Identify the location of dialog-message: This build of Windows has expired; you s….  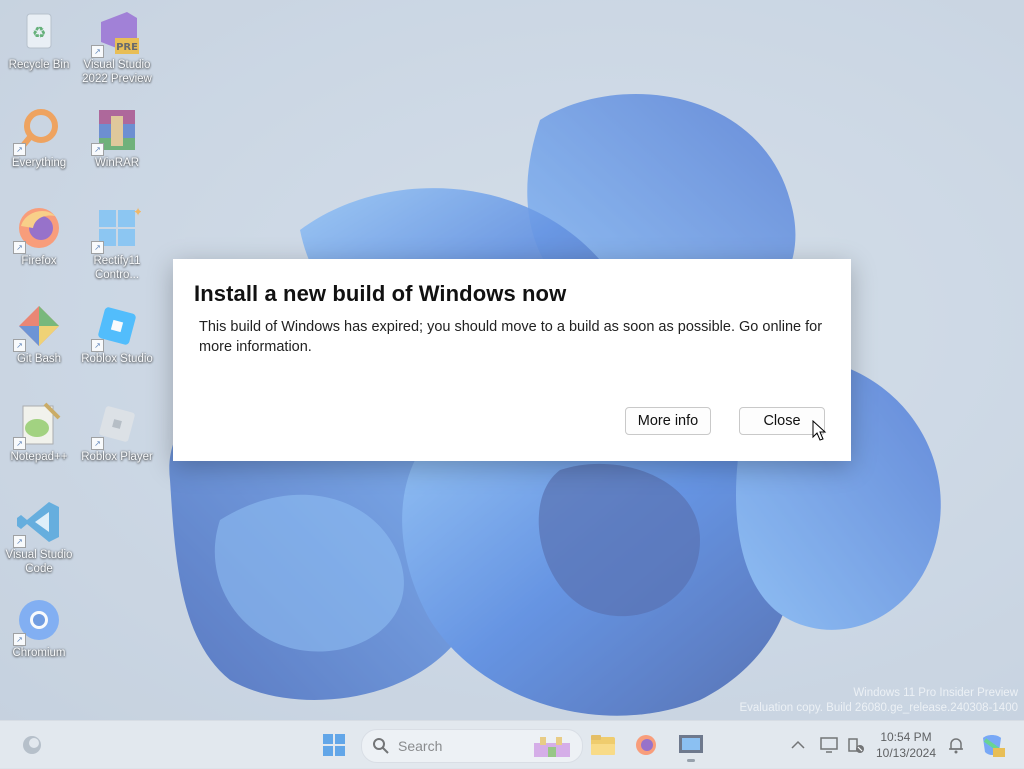
(511, 337).